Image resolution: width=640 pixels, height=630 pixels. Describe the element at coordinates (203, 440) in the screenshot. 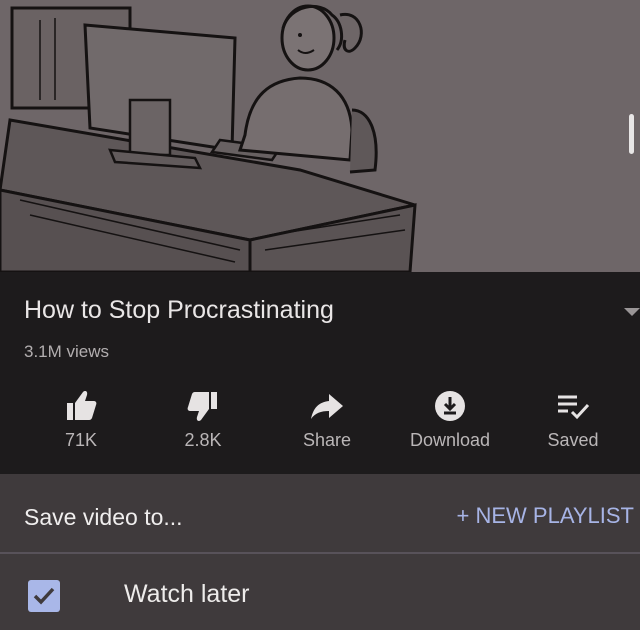

I see `dislike-count: 2.8K` at that location.